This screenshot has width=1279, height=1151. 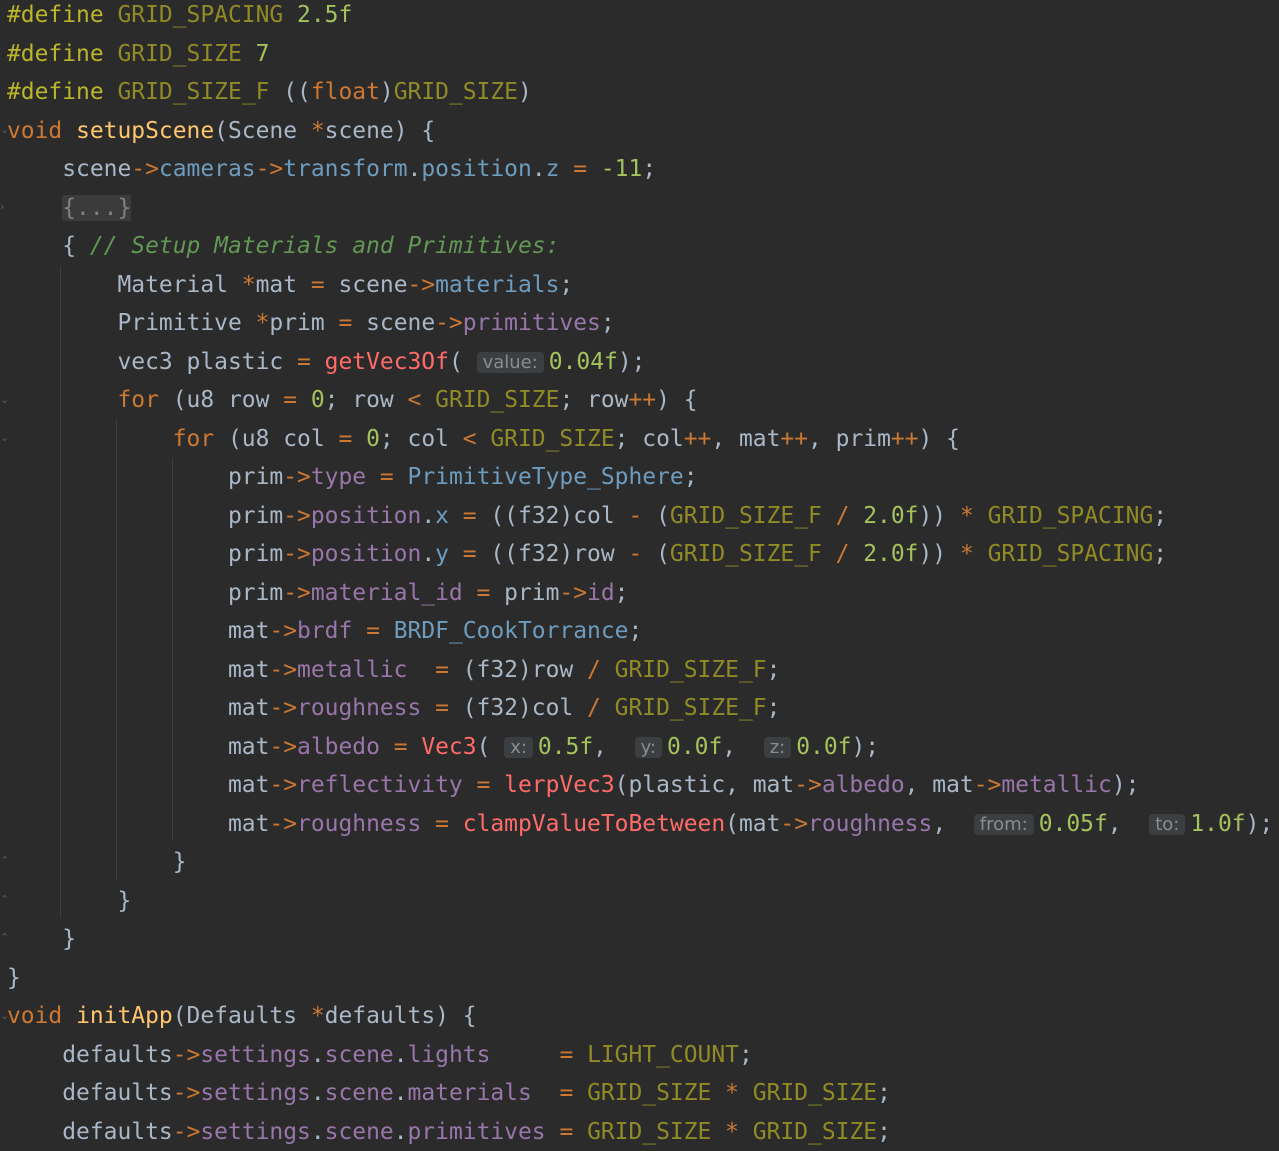 I want to click on code-token: ((f32)col, so click(x=552, y=515).